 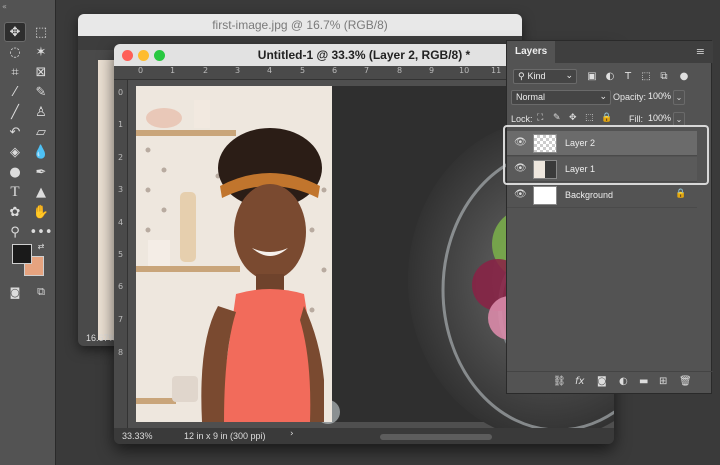 What do you see at coordinates (225, 436) in the screenshot?
I see `document-info: 12 in x 9 in (300 ppi)` at bounding box center [225, 436].